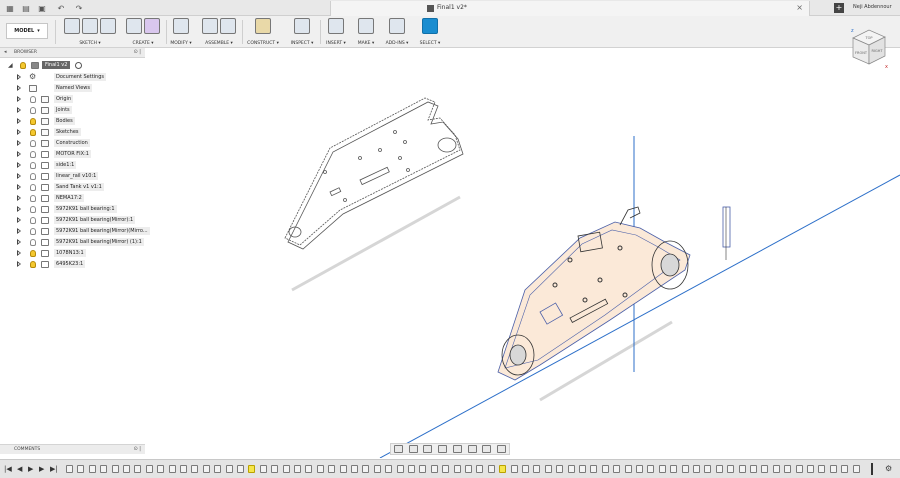  What do you see at coordinates (878, 51) in the screenshot?
I see `viewcube-right-label: RIGHT` at bounding box center [878, 51].